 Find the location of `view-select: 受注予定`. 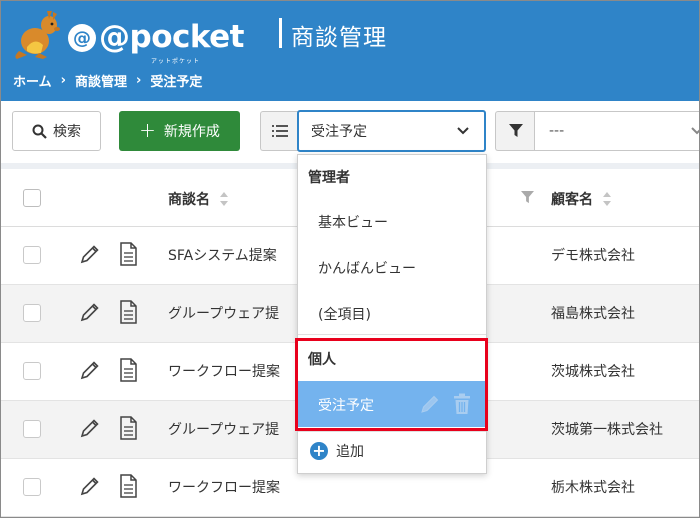

view-select: 受注予定 is located at coordinates (391, 131).